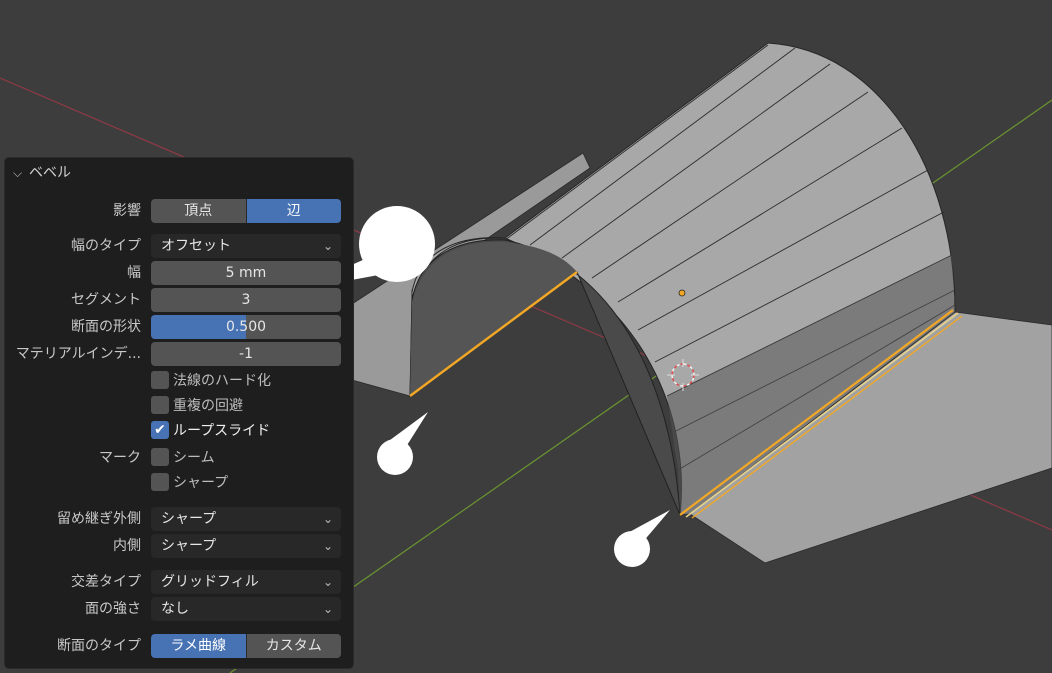 This screenshot has height=673, width=1052. I want to click on clamp-overlap-row: 重複の回避, so click(179, 406).